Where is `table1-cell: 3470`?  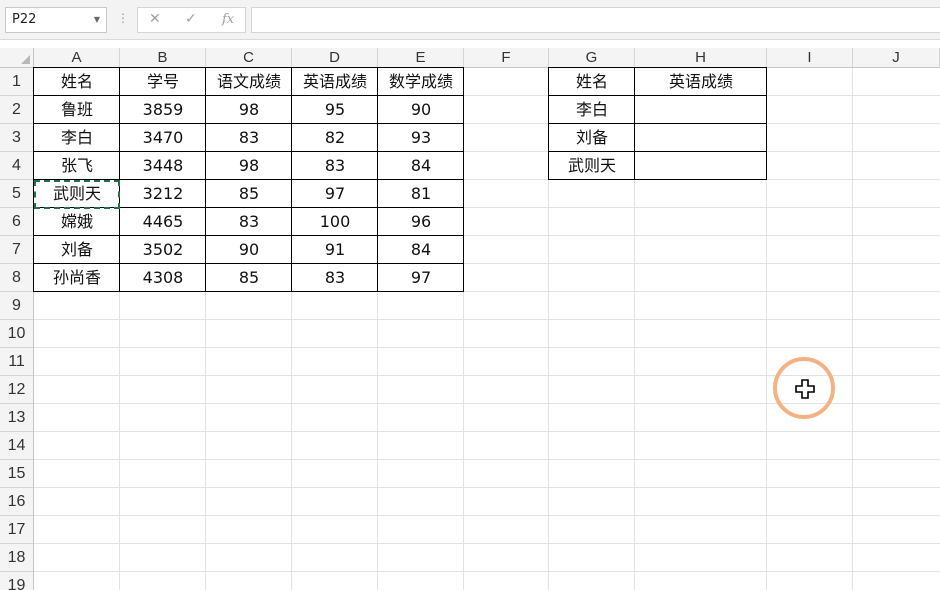 table1-cell: 3470 is located at coordinates (163, 138).